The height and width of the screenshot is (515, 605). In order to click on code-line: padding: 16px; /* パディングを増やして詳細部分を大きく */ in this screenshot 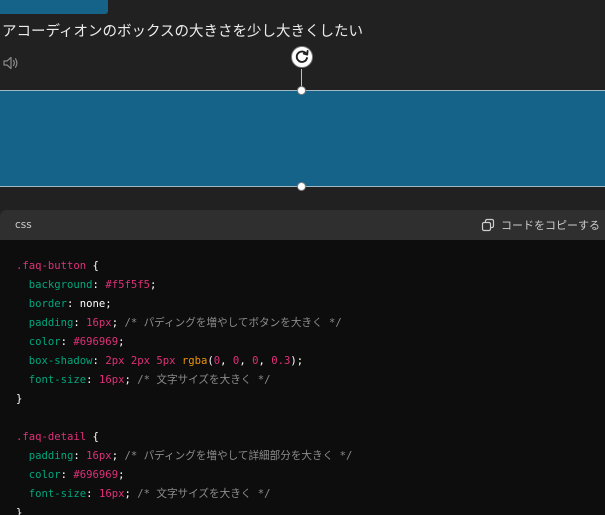, I will do `click(184, 456)`.